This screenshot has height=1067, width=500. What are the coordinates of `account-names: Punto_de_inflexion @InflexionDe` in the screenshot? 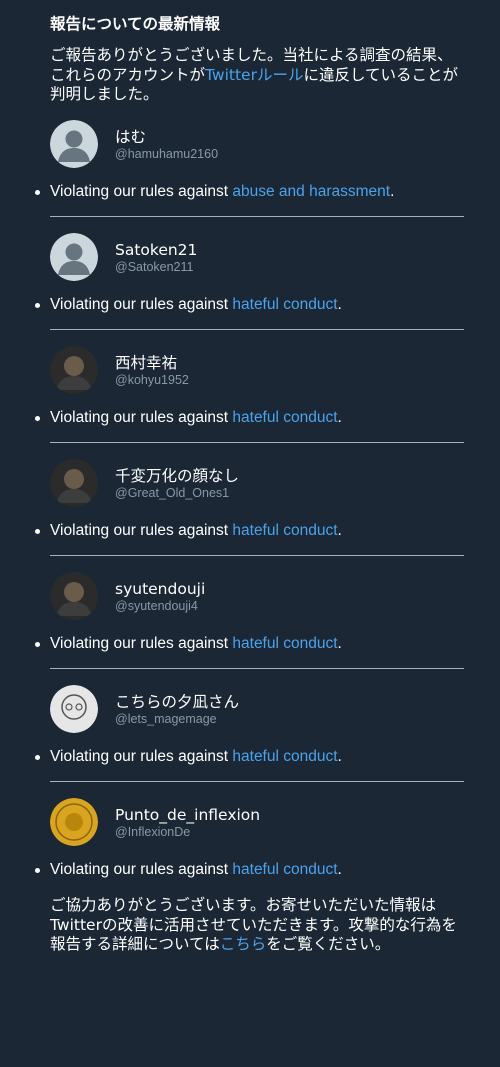 It's located at (187, 822).